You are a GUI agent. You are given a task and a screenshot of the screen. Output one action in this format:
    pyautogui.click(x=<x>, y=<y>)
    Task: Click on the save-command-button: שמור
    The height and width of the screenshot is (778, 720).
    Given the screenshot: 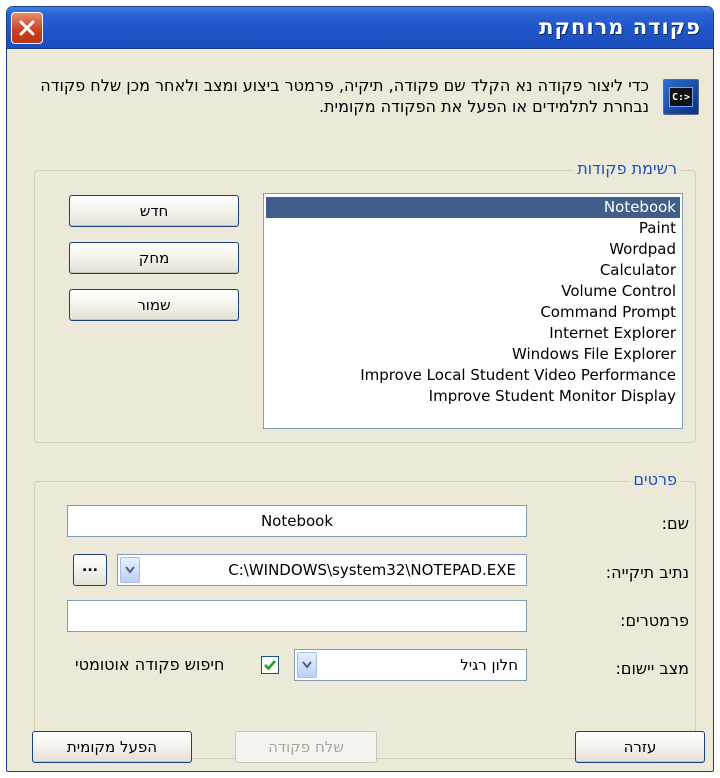 What is the action you would take?
    pyautogui.click(x=154, y=305)
    